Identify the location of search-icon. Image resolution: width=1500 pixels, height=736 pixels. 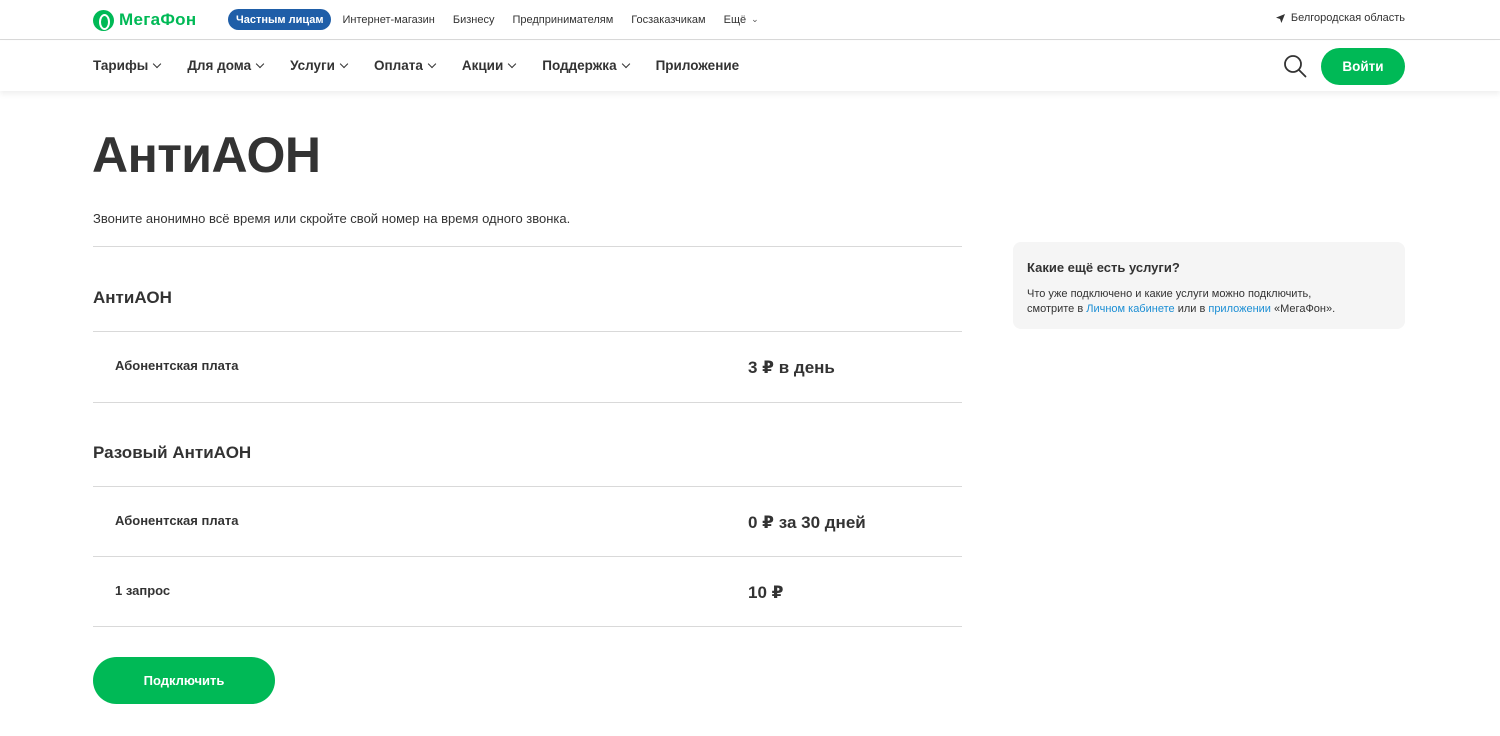
(1295, 66).